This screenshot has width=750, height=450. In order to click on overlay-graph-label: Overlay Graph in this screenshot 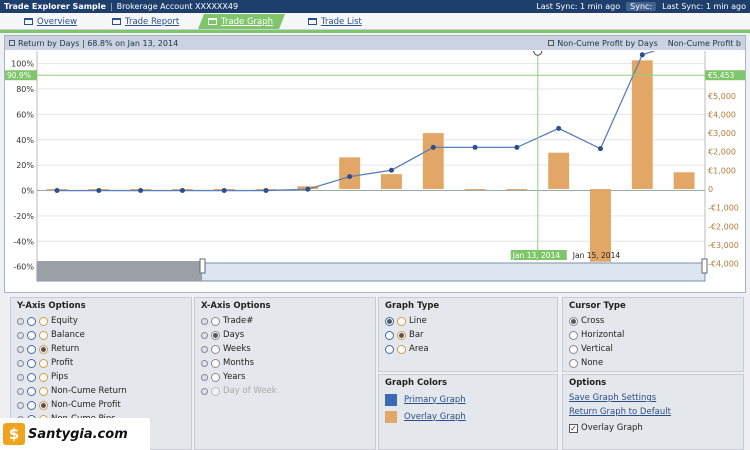, I will do `click(612, 428)`.